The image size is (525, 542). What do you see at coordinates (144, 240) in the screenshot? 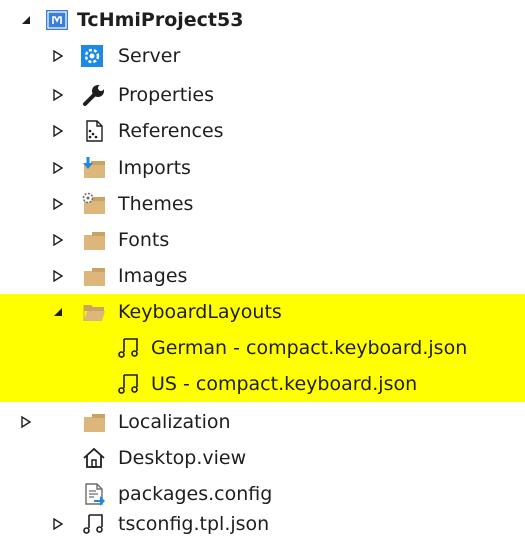
I see `tree-item-label: Fonts` at bounding box center [144, 240].